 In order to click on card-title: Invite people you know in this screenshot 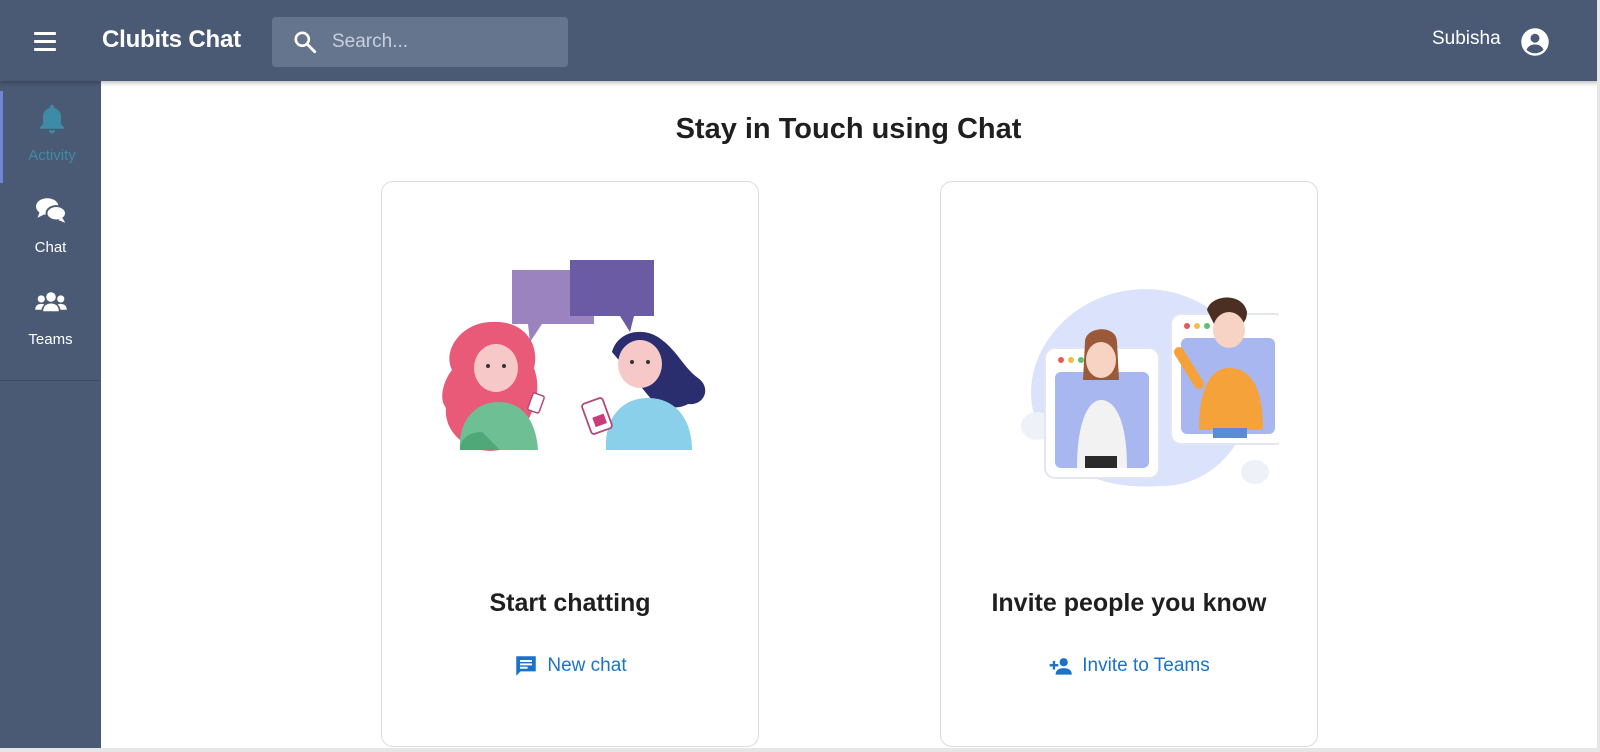, I will do `click(1129, 603)`.